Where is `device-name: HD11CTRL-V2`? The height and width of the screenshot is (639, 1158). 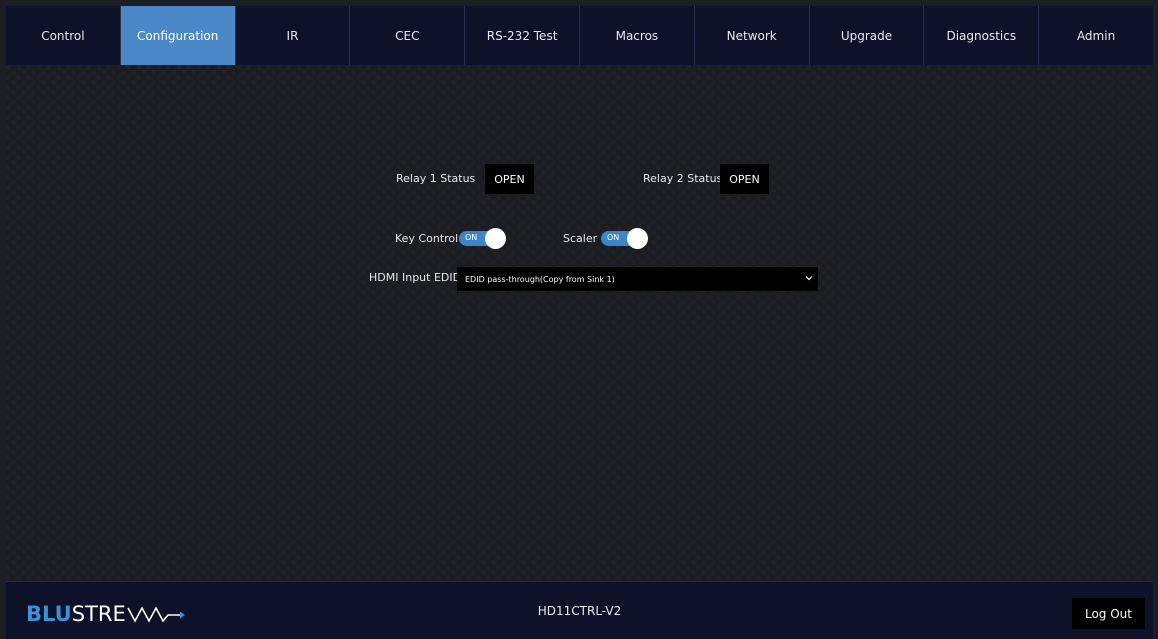
device-name: HD11CTRL-V2 is located at coordinates (579, 611).